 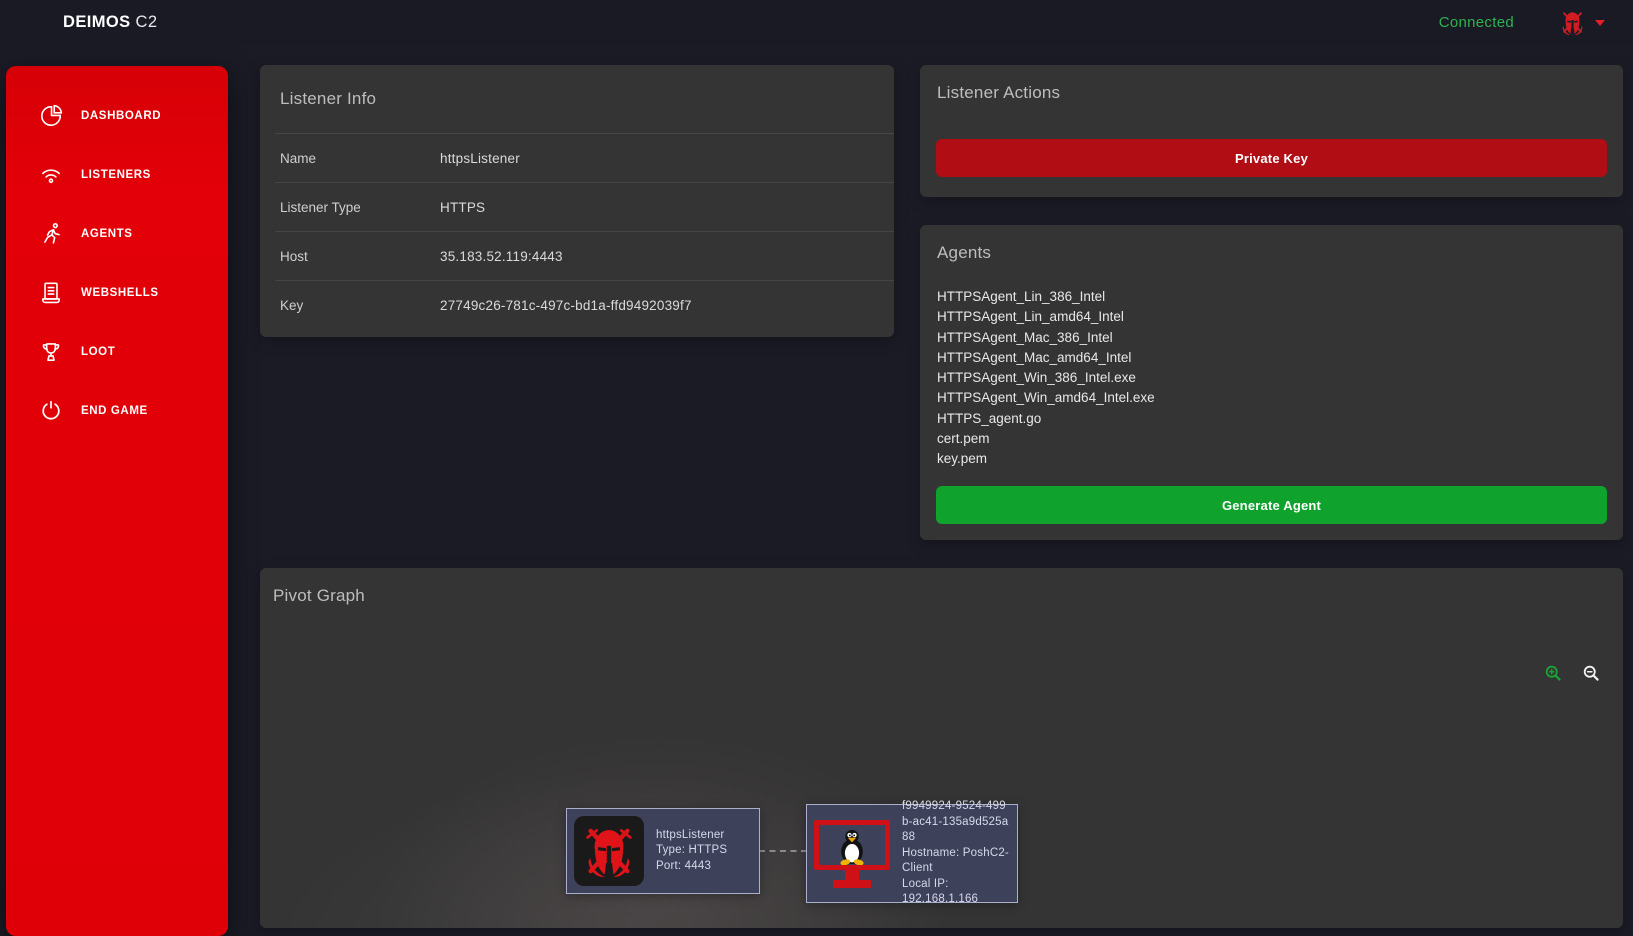 What do you see at coordinates (940, 891) in the screenshot?
I see `agent-node-local-ip: Local IP: 192.168.1.166` at bounding box center [940, 891].